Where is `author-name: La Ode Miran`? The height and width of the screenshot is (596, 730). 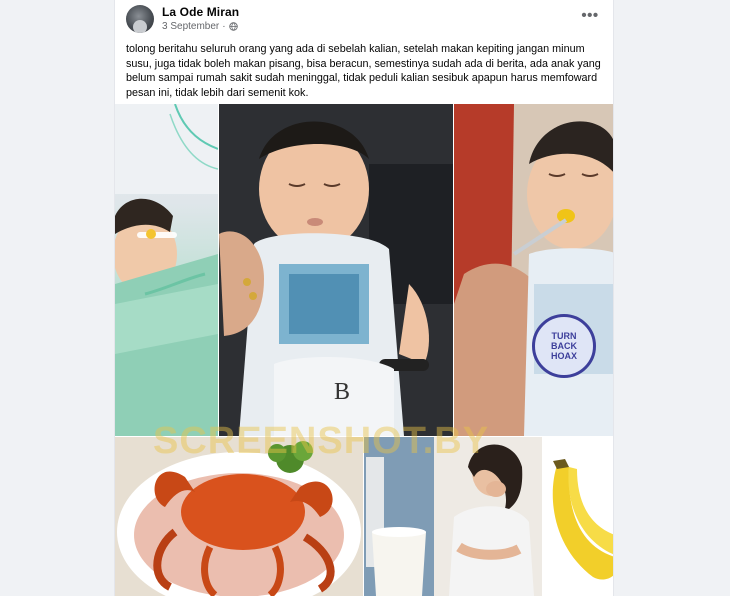
author-name: La Ode Miran is located at coordinates (200, 12).